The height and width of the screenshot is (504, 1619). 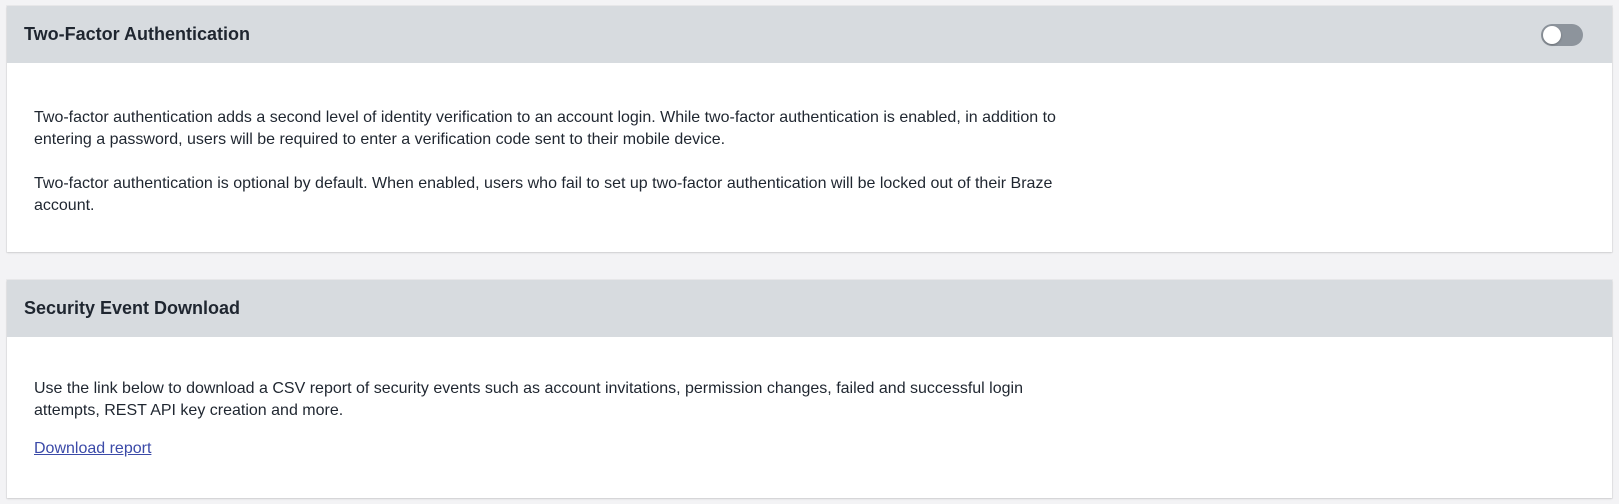 I want to click on two-factor-header: Two-Factor Authentication, so click(x=809, y=34).